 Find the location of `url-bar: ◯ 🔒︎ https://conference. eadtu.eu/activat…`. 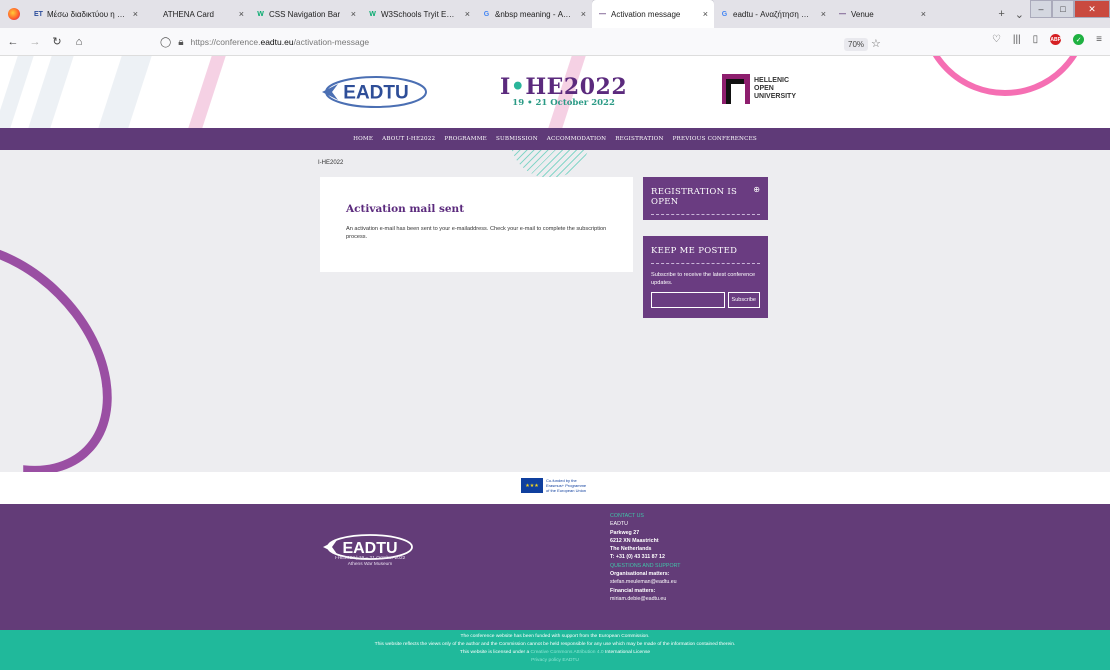

url-bar: ◯ 🔒︎ https://conference. eadtu.eu/activat… is located at coordinates (545, 42).